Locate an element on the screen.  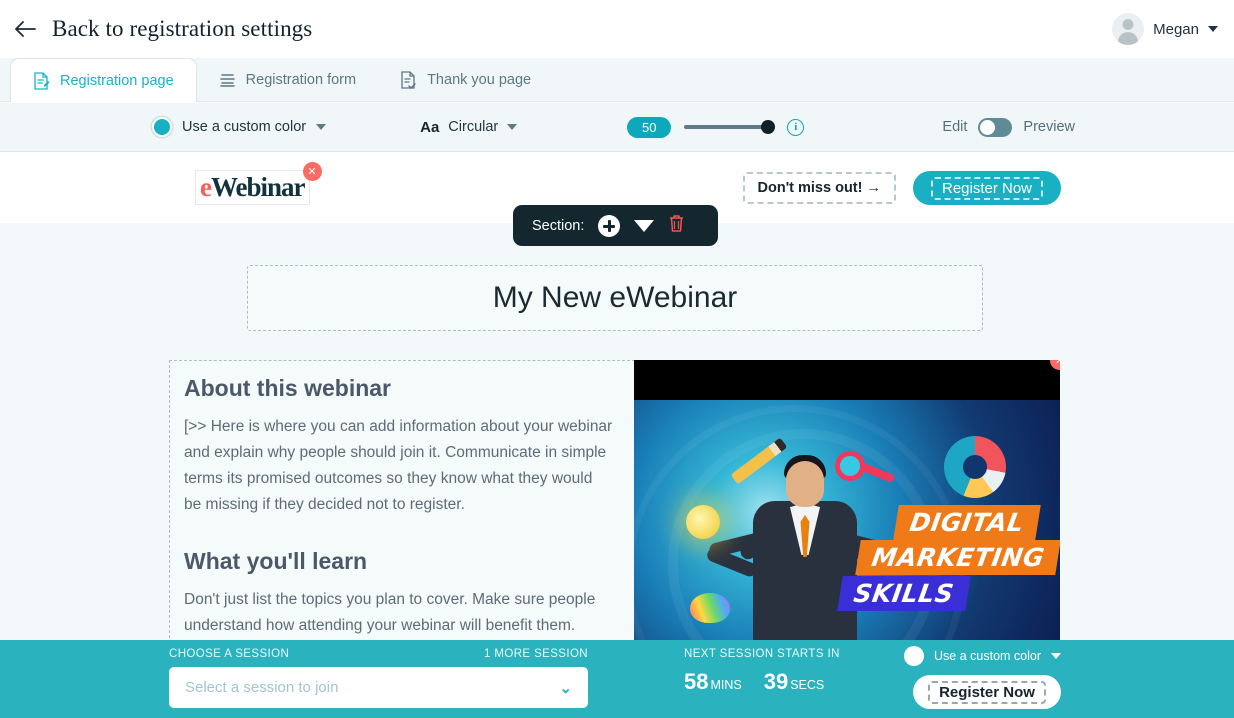
page-title: My New eWebinar is located at coordinates (615, 297).